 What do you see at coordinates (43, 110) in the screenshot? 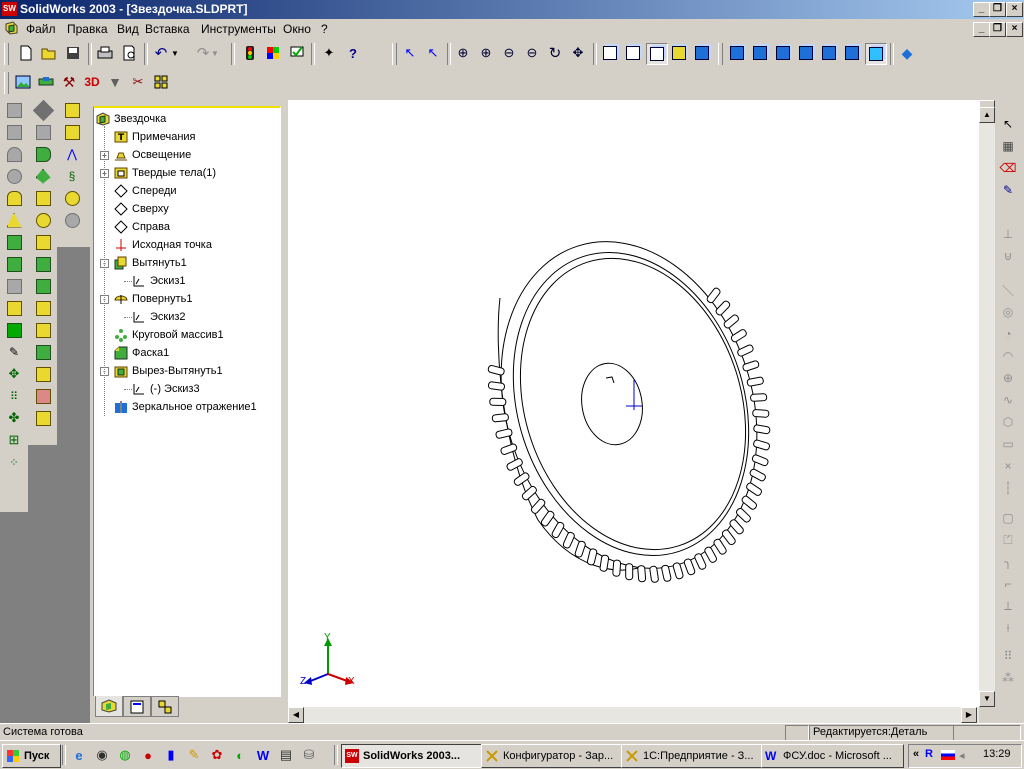
I see `boss-extrude-icon` at bounding box center [43, 110].